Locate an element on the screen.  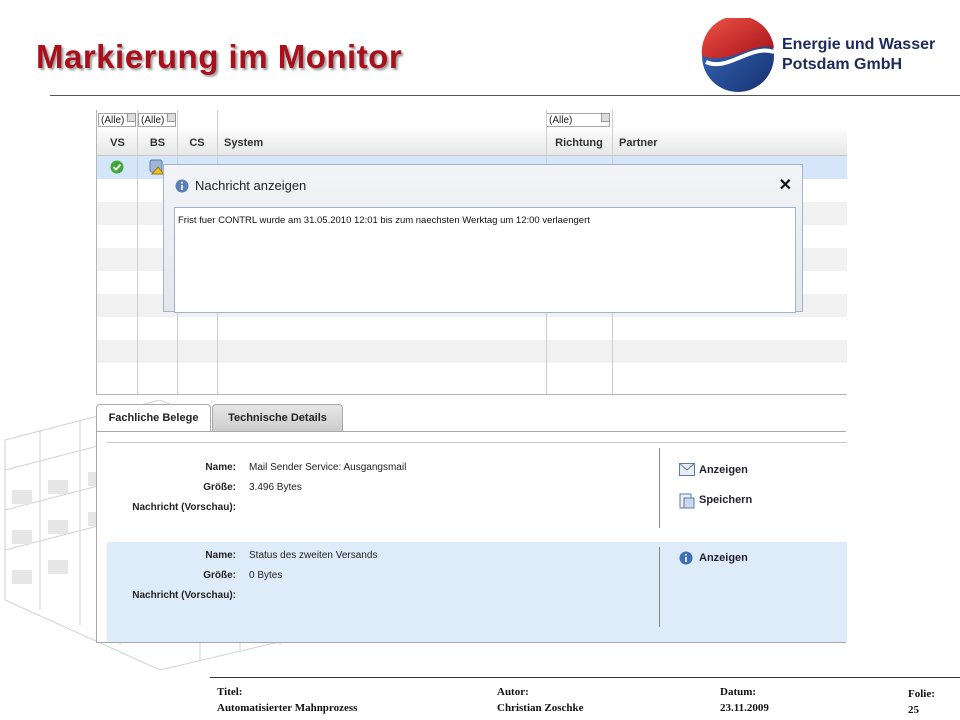
footer-slide-number: Folie: 25 is located at coordinates (921, 702).